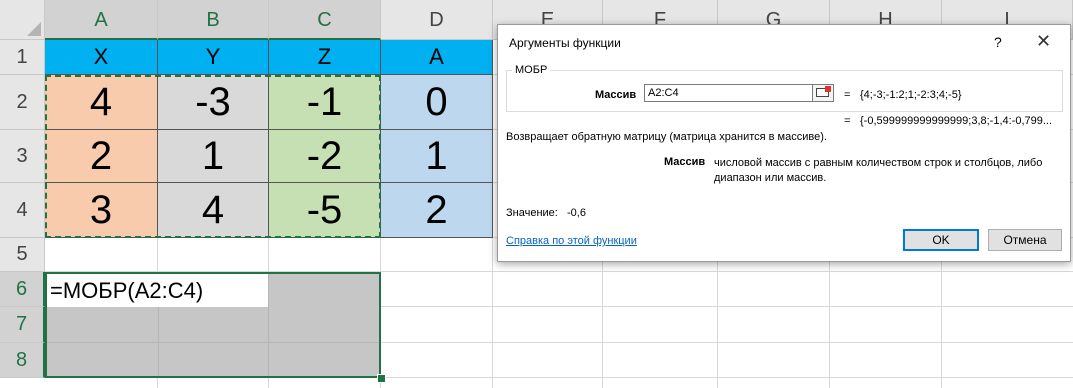 This screenshot has height=388, width=1073. Describe the element at coordinates (325, 57) in the screenshot. I see `cell-c1: Z` at that location.